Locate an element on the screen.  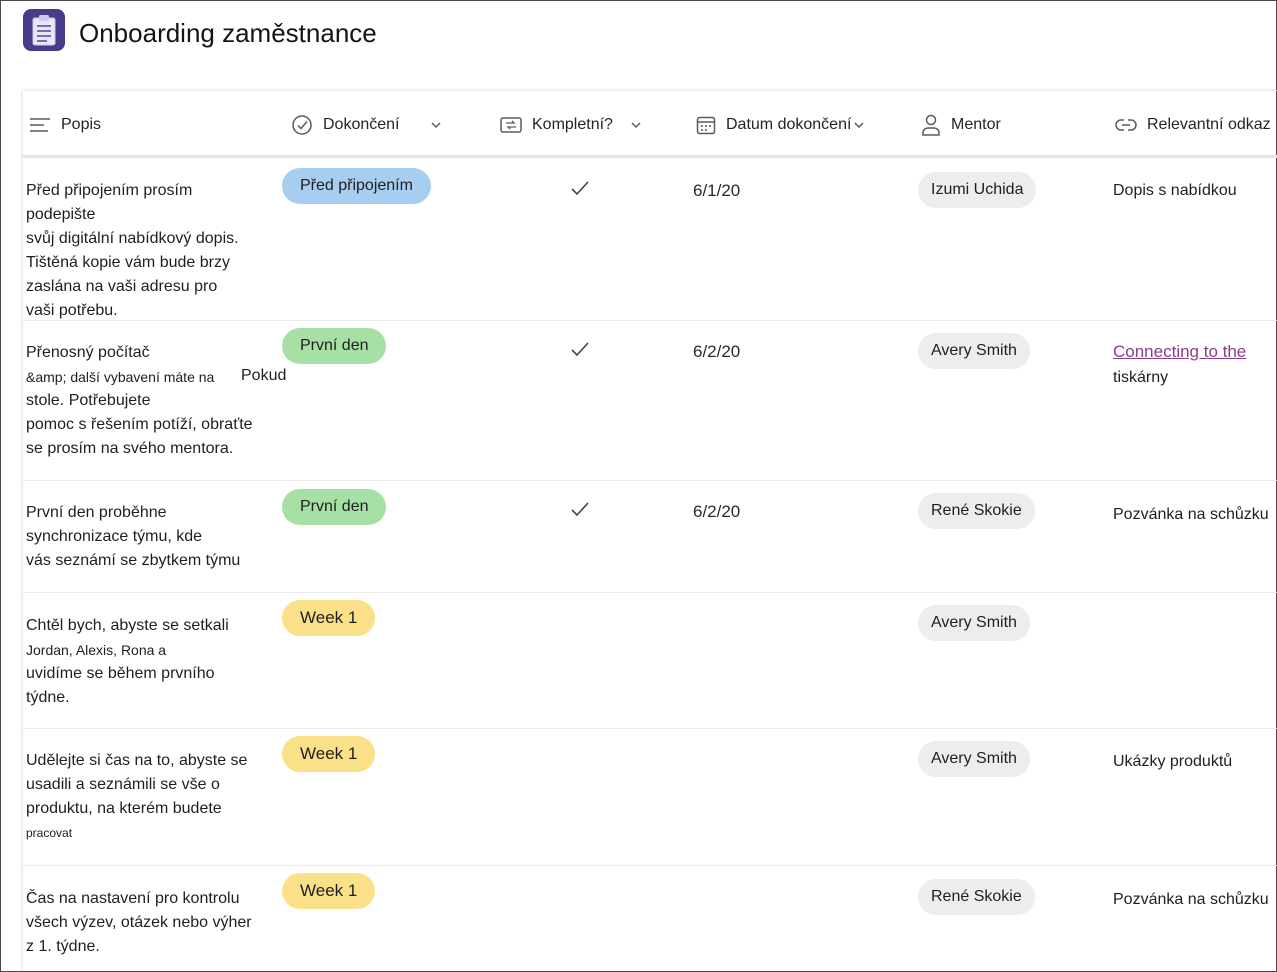
column-header-popis: Popis is located at coordinates (65, 125).